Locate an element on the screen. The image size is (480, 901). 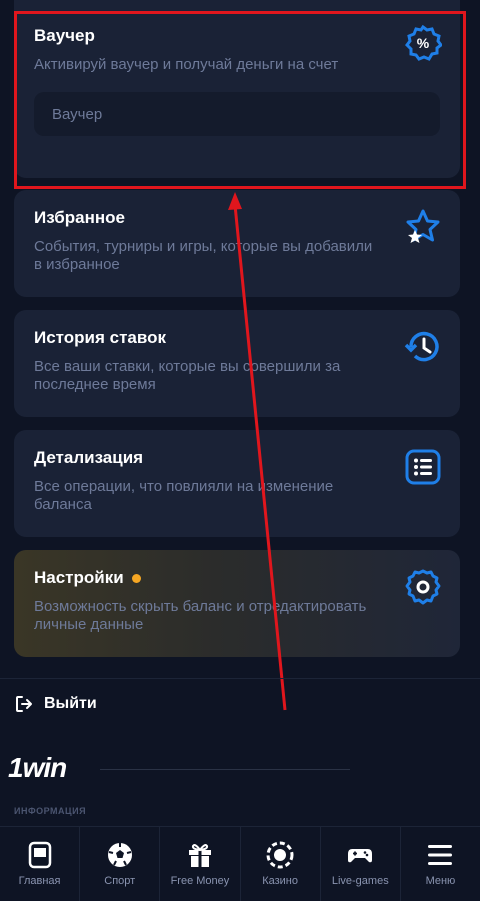
nav-free-money: Free Money is located at coordinates (200, 864).